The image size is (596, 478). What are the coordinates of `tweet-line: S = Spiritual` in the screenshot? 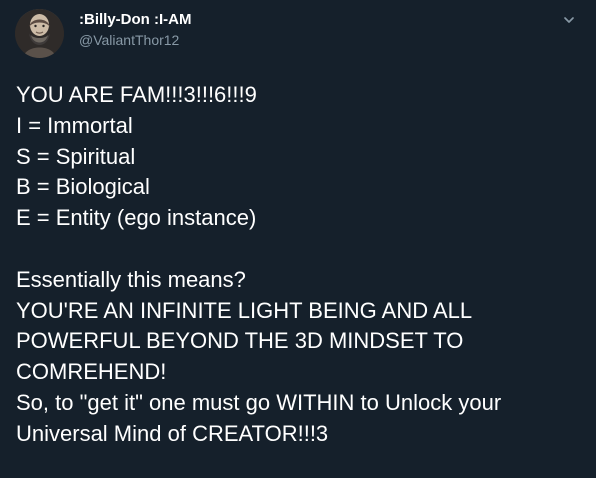 It's located at (76, 156).